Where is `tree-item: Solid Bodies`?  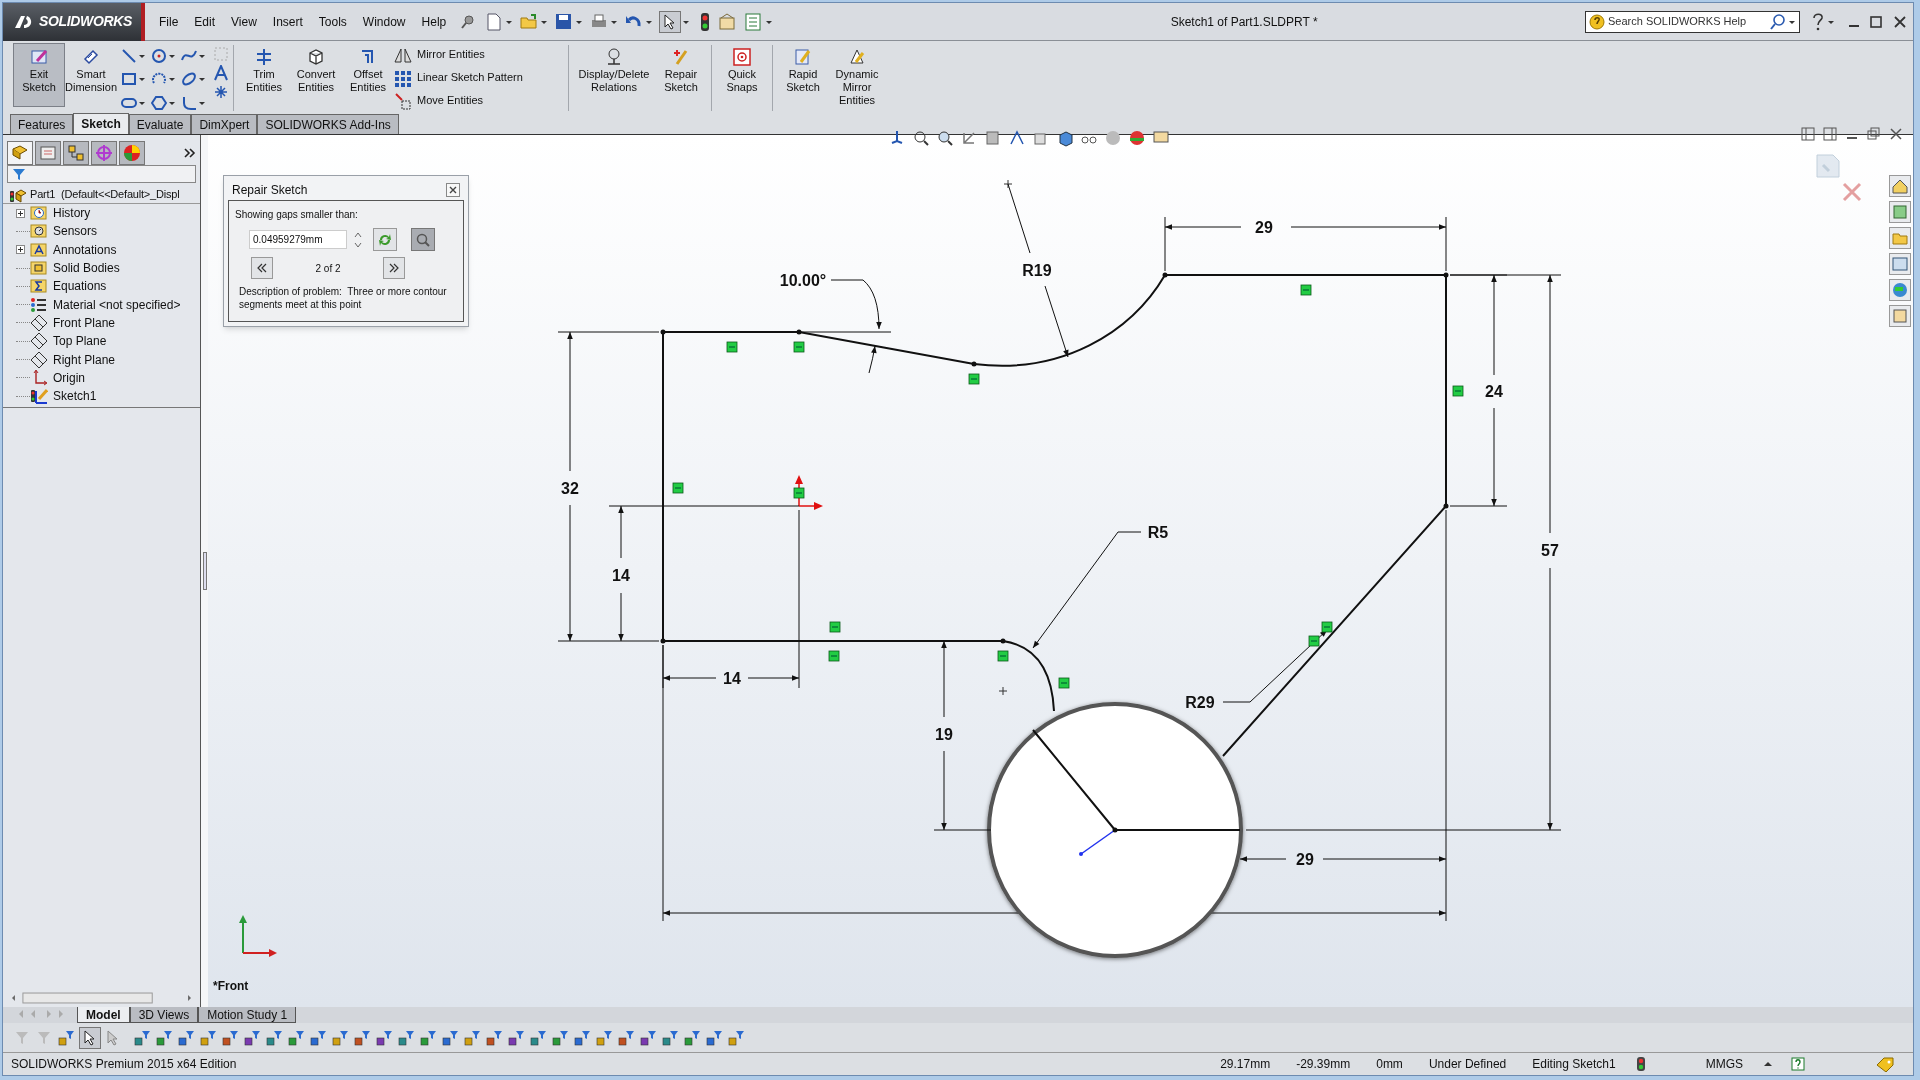
tree-item: Solid Bodies is located at coordinates (86, 268).